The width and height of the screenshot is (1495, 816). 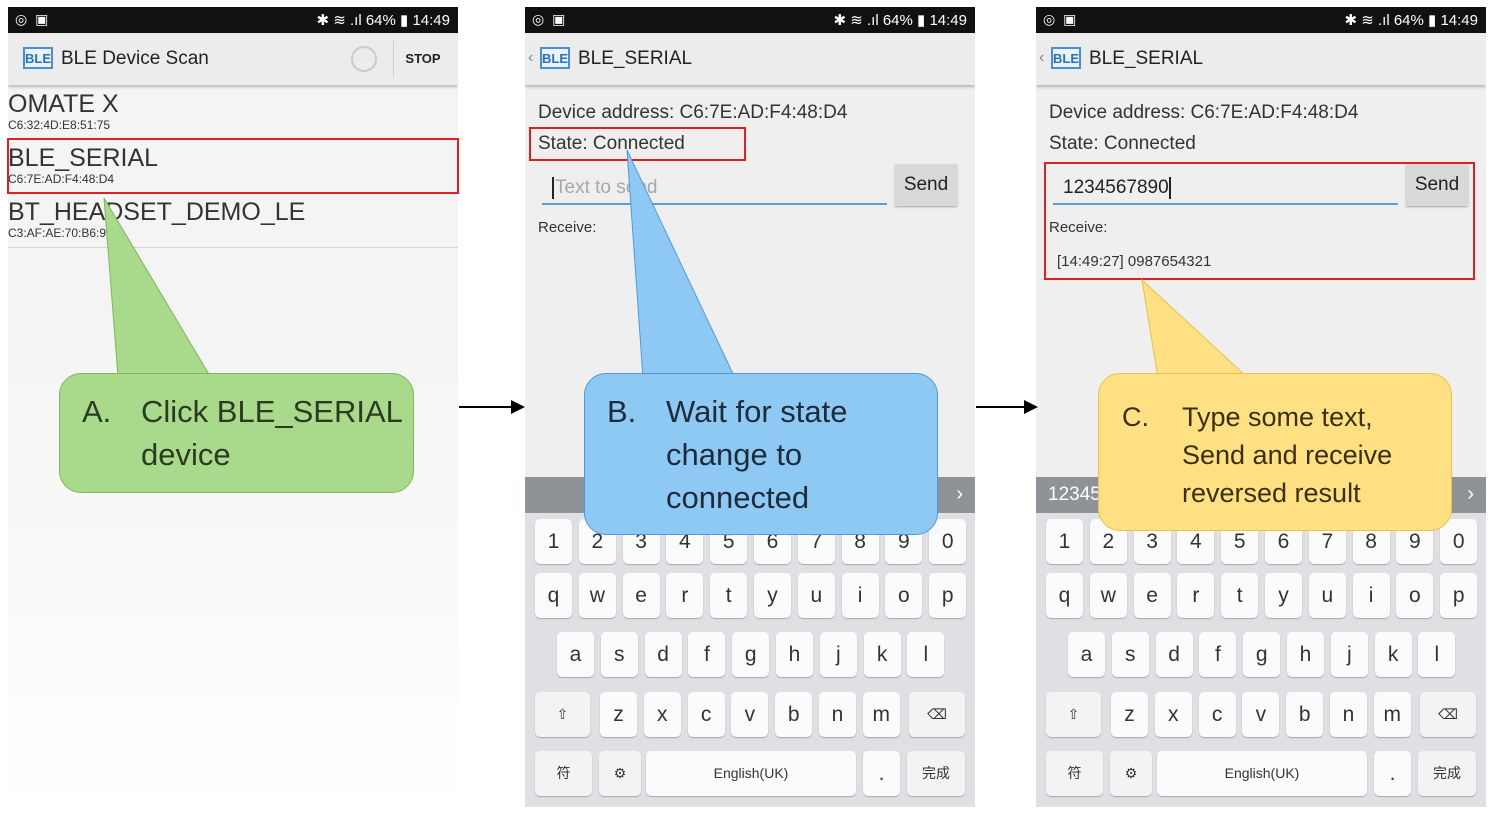 What do you see at coordinates (734, 454) in the screenshot?
I see `callout-b-line: change to` at bounding box center [734, 454].